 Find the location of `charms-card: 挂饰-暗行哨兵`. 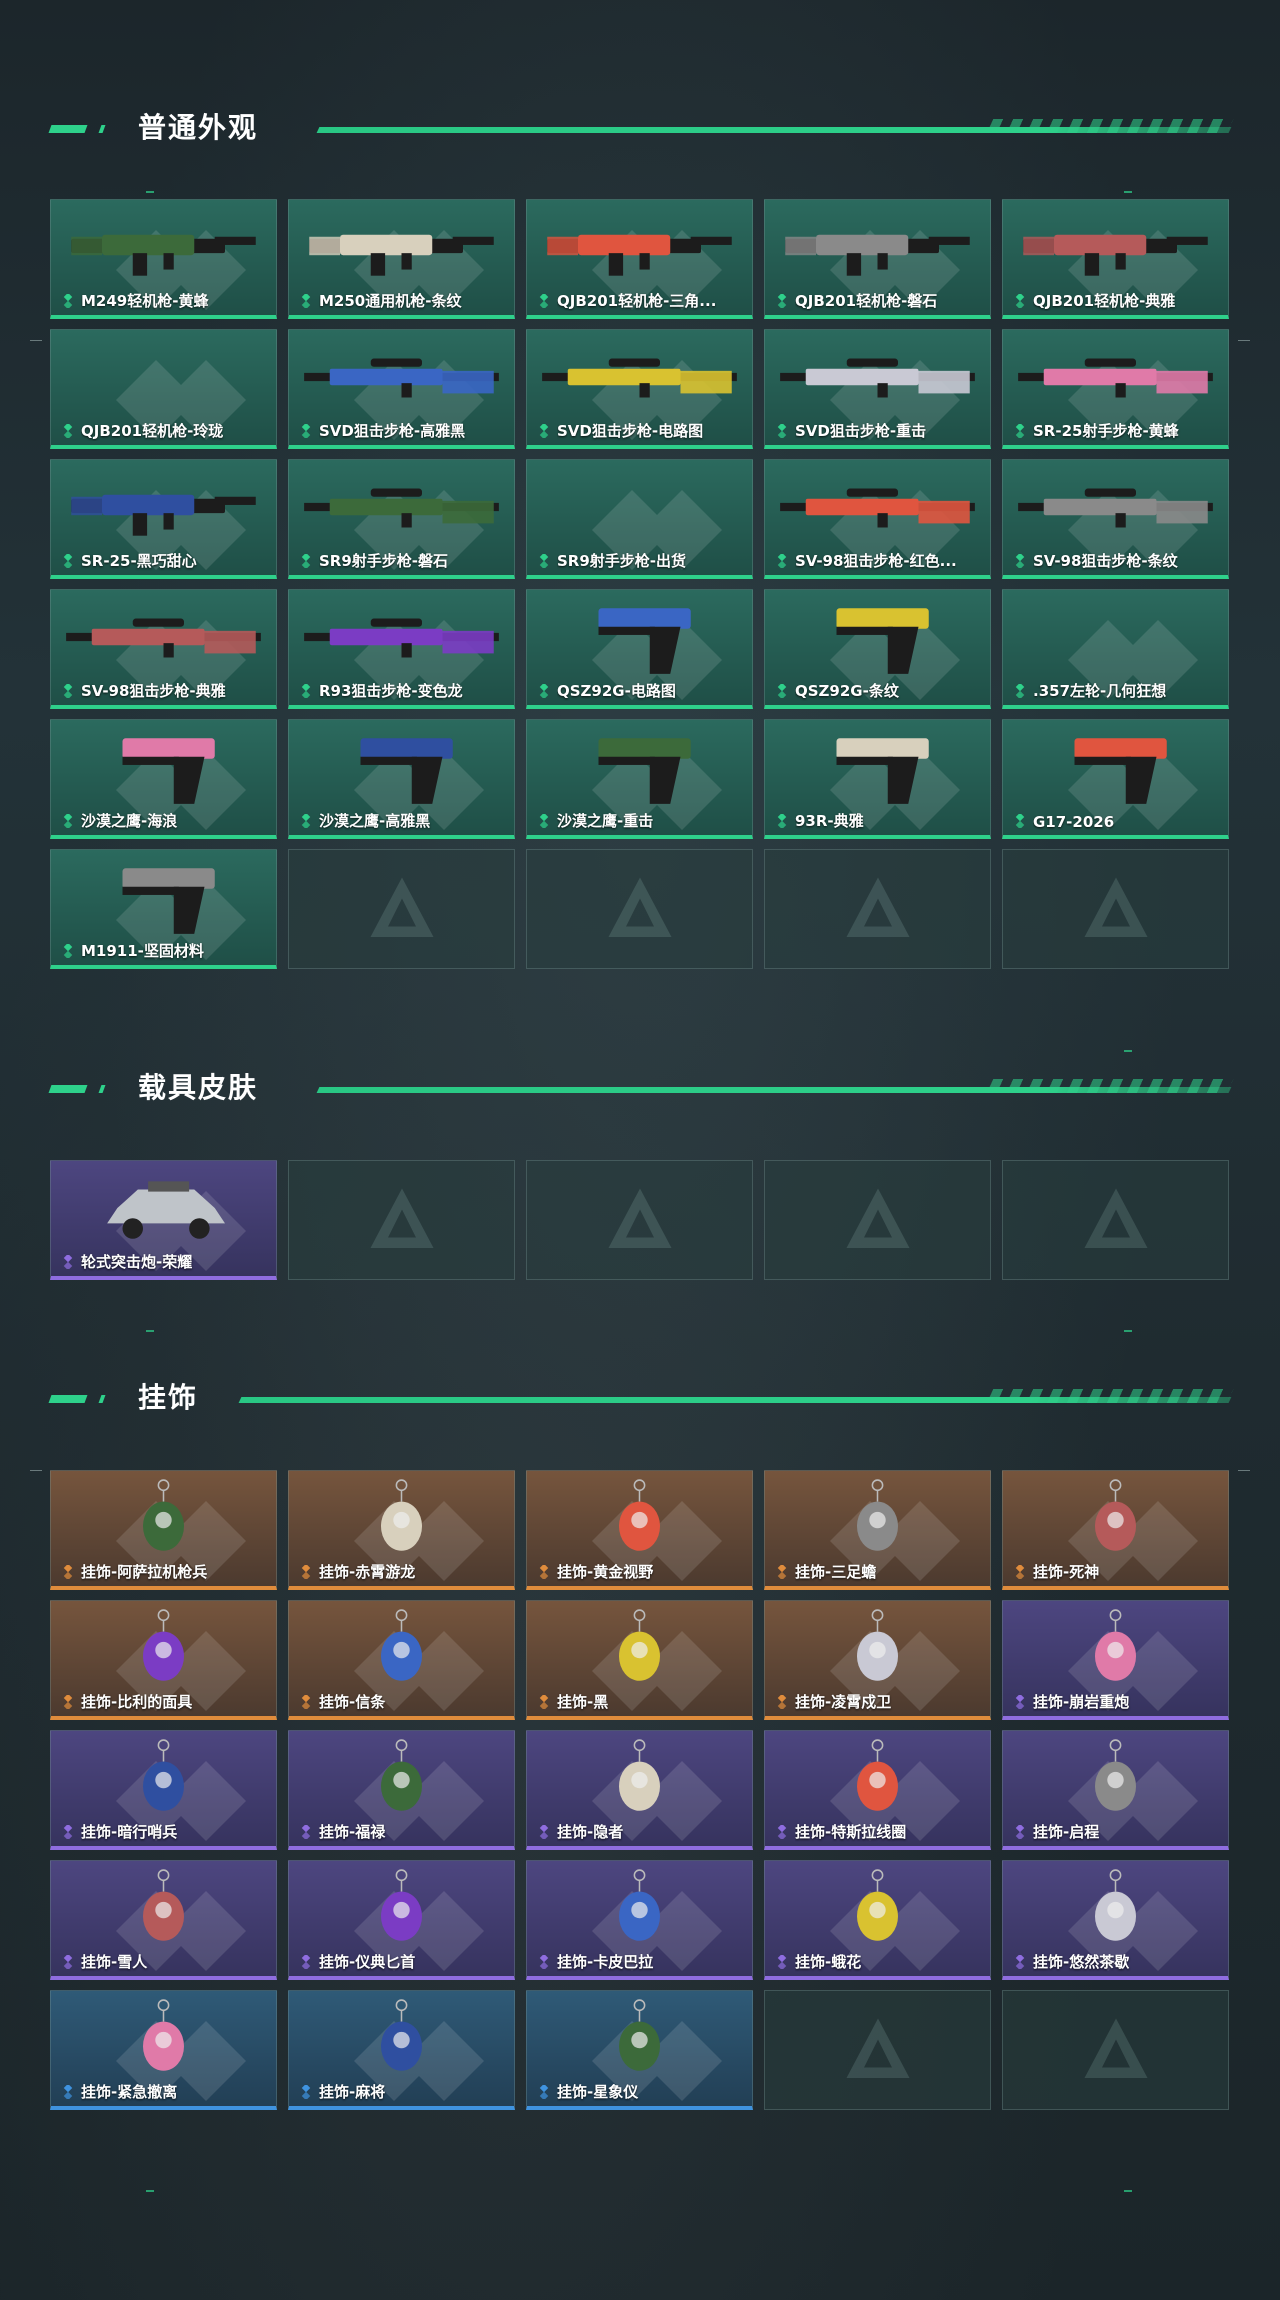

charms-card: 挂饰-暗行哨兵 is located at coordinates (163, 1790).